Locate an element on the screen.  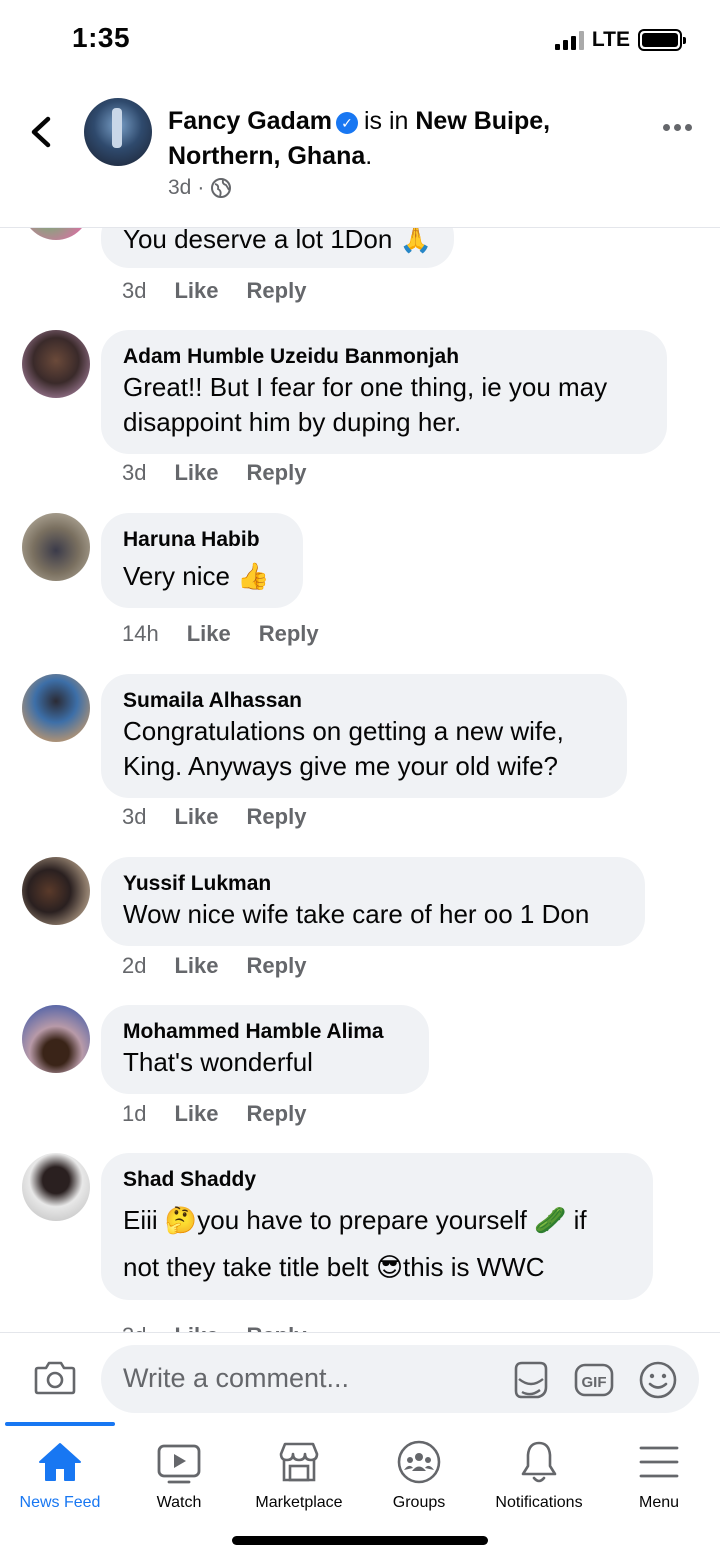
battery-icon is located at coordinates (662, 40).